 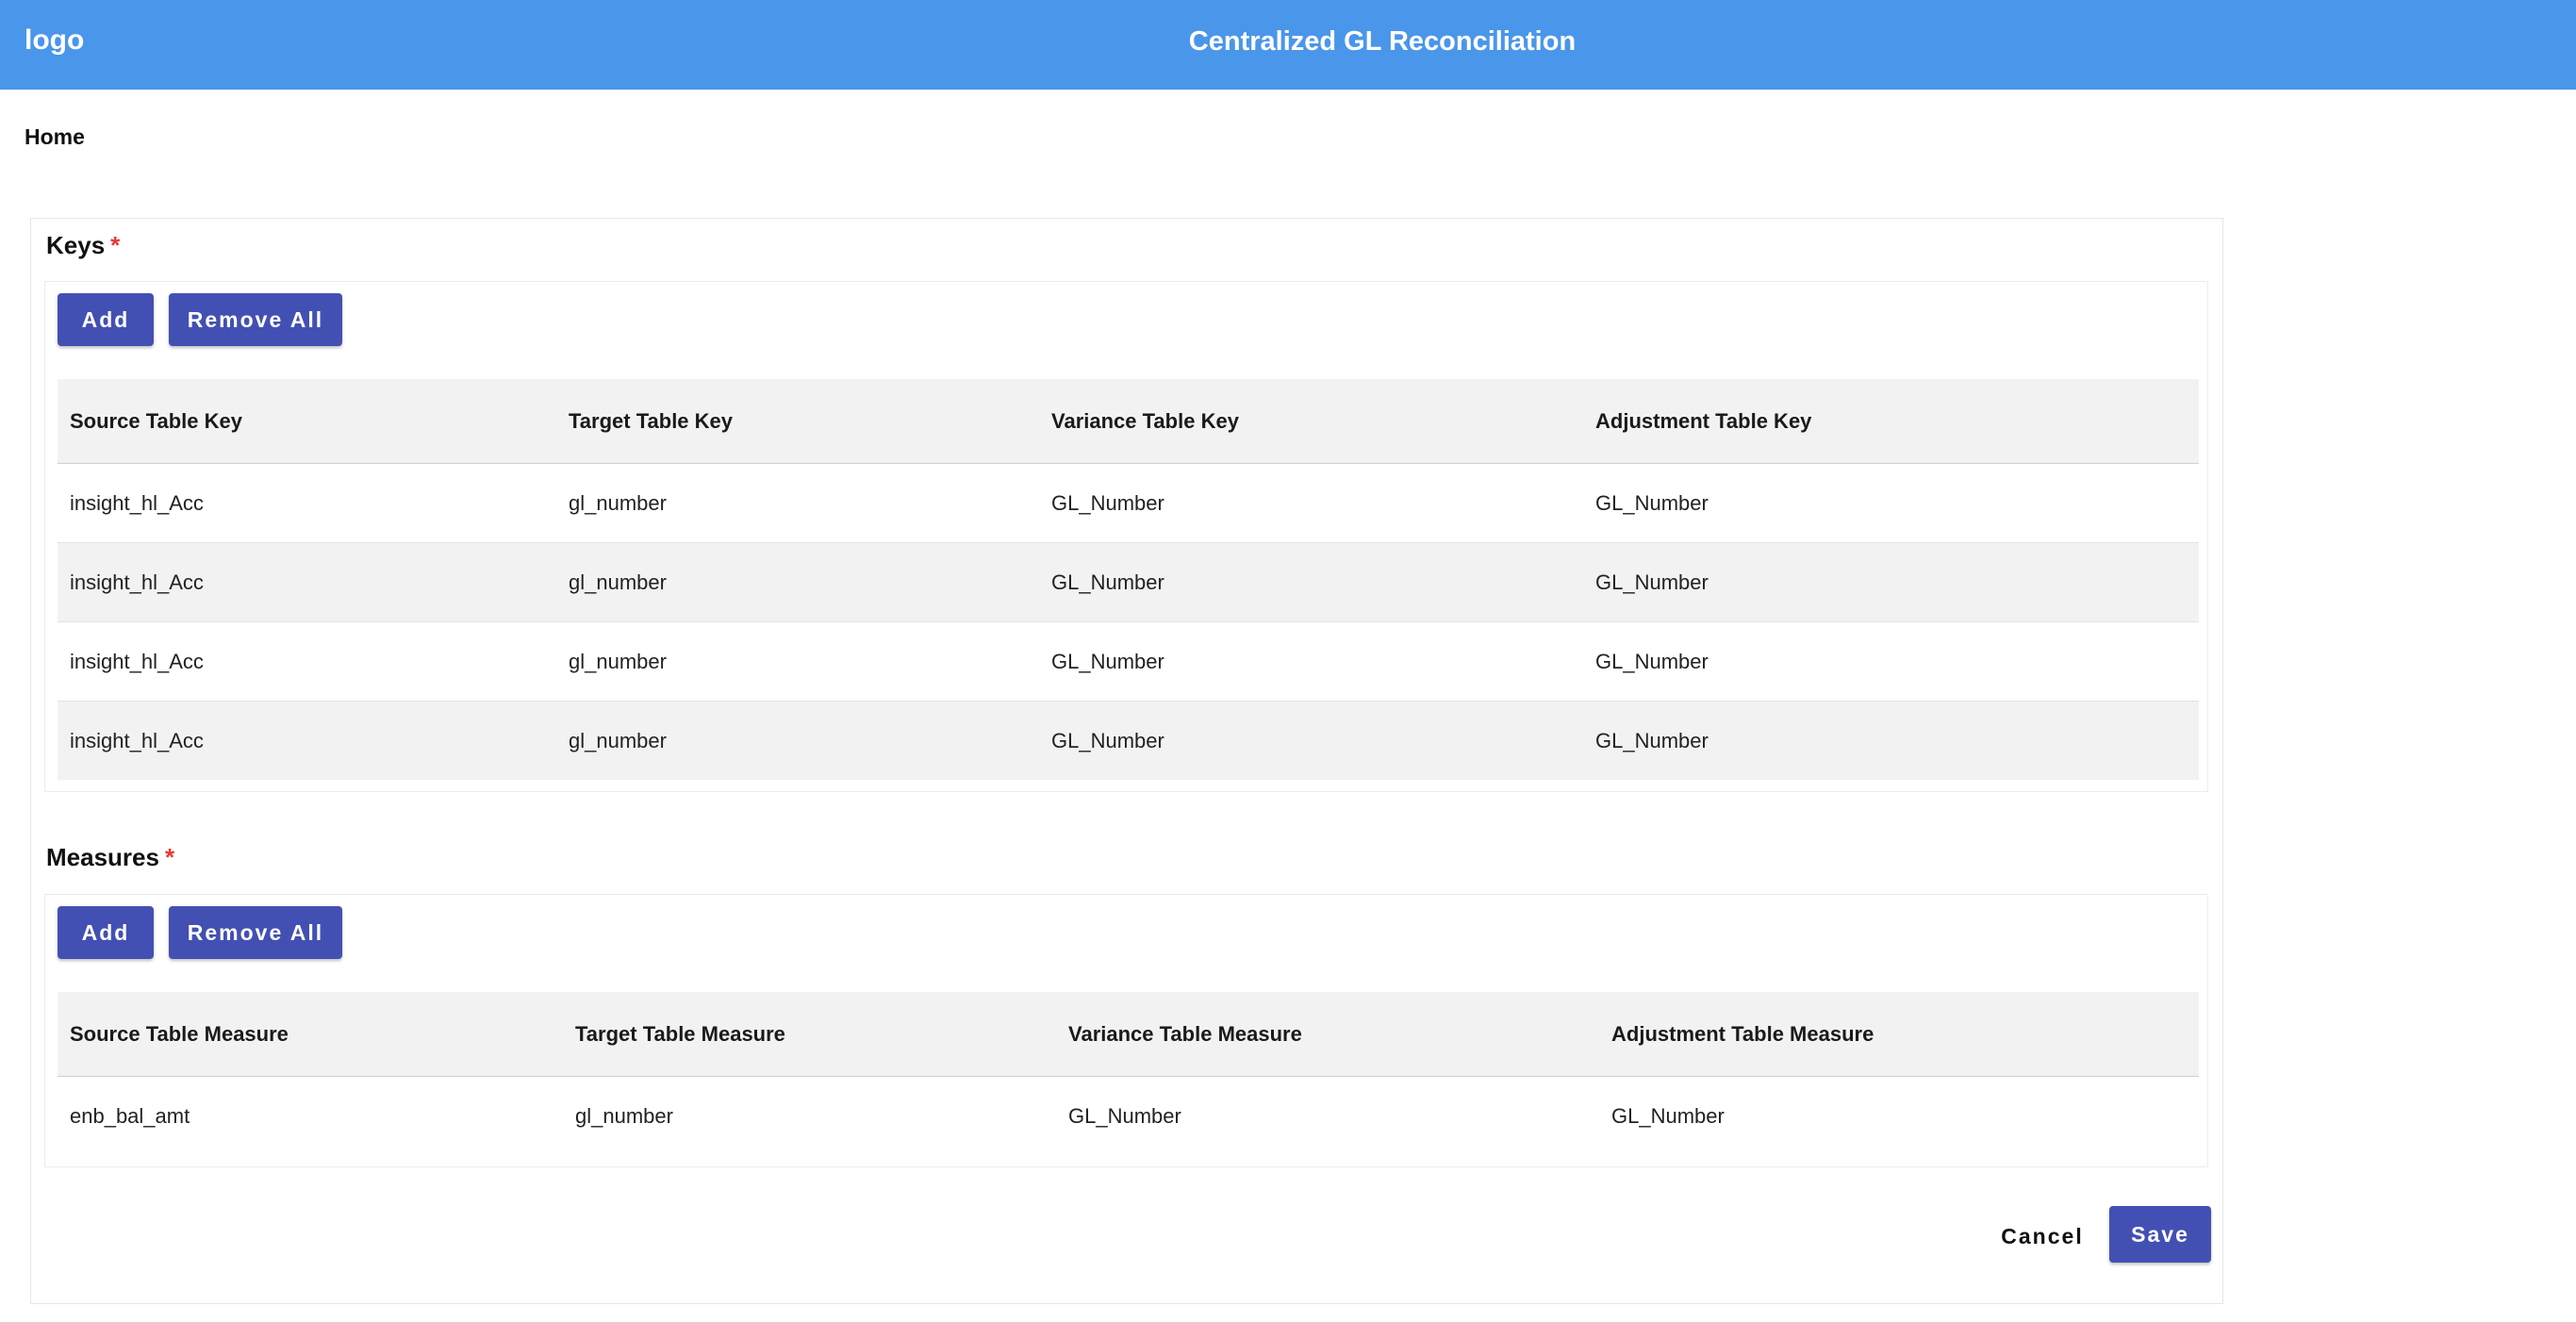 What do you see at coordinates (106, 932) in the screenshot?
I see `measures-add-button: Add` at bounding box center [106, 932].